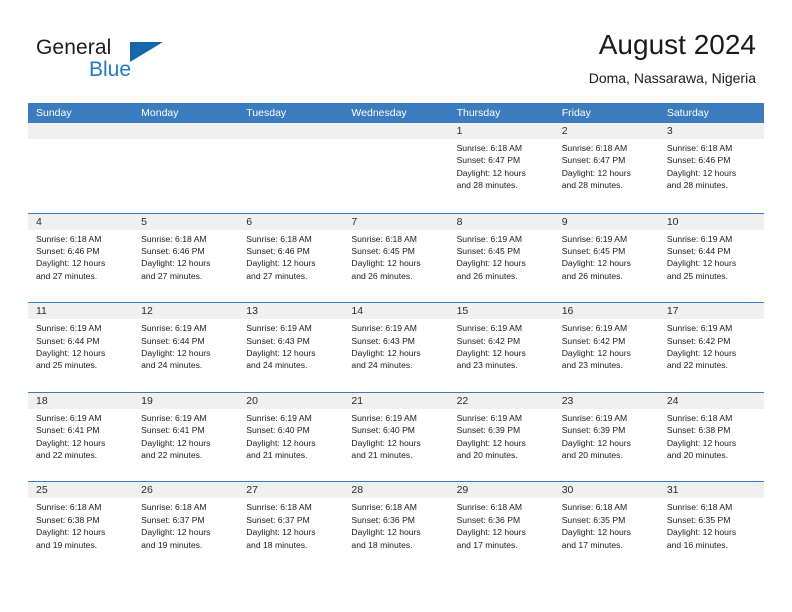  I want to click on day-detail-line: Sunset: 6:45 PM, so click(593, 251).